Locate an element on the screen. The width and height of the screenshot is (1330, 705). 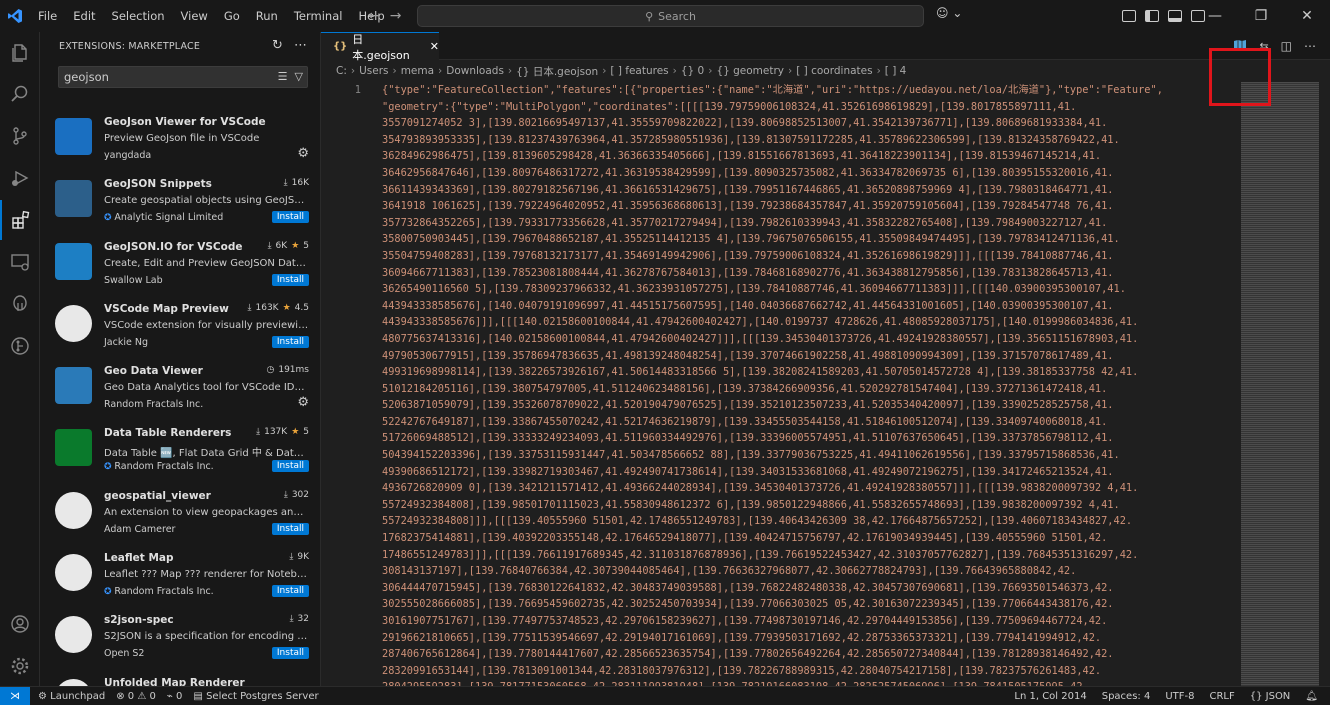
menu-go: Go is located at coordinates (232, 16).